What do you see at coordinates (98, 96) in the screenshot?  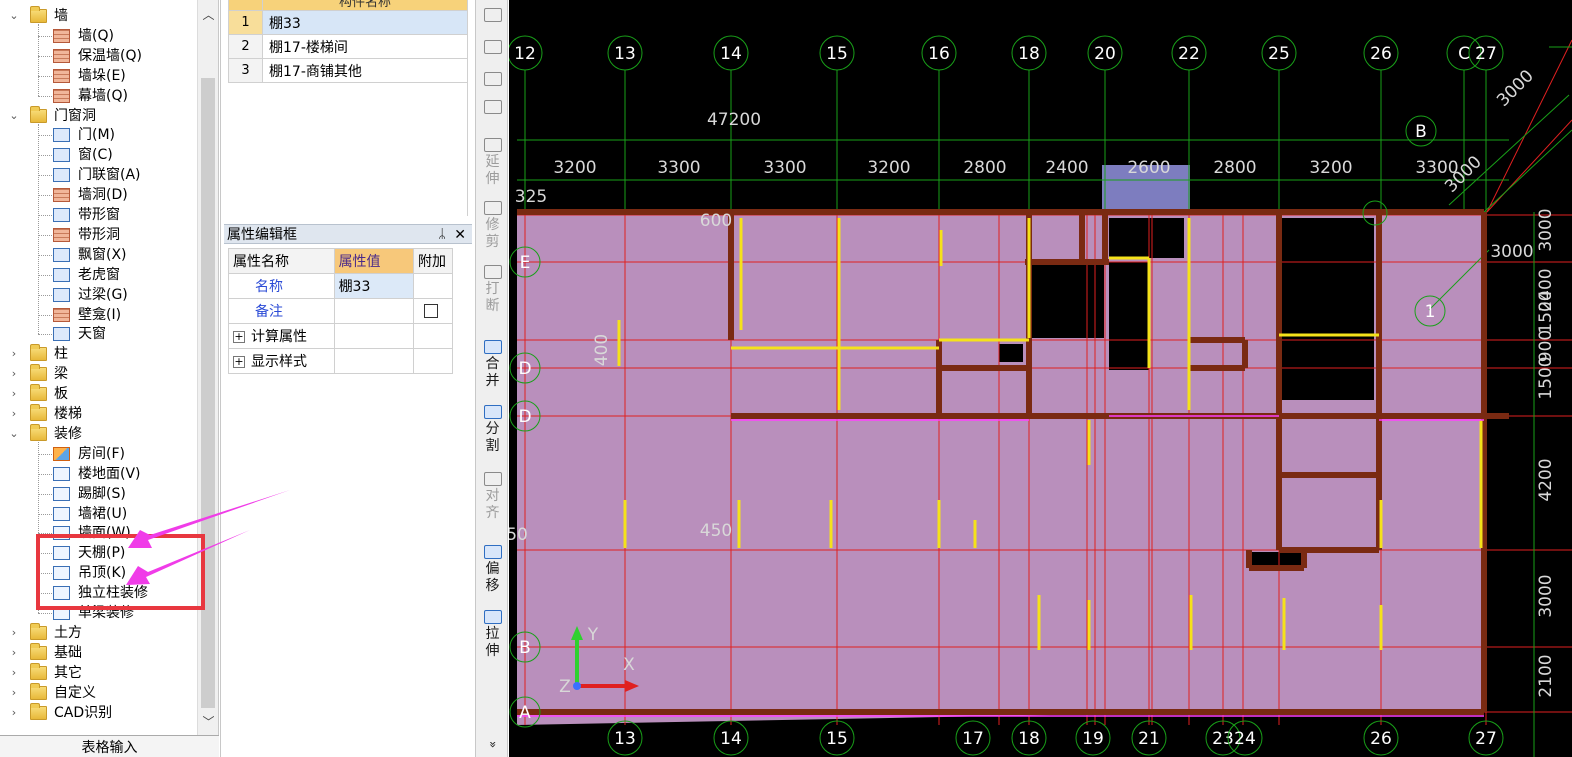 I see `tree-item: 幕墙(Q)` at bounding box center [98, 96].